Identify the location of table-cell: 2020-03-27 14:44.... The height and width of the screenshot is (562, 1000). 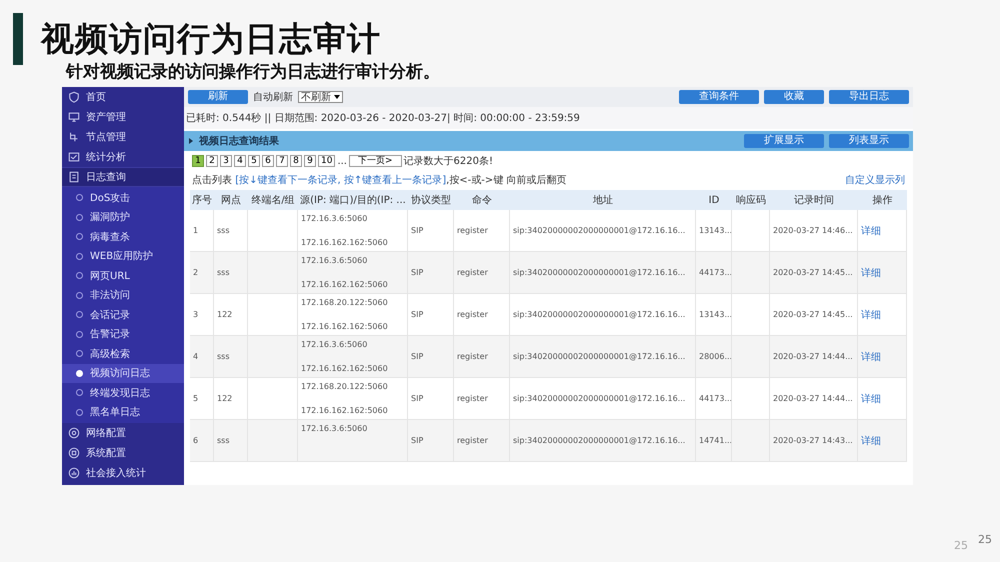
(814, 357).